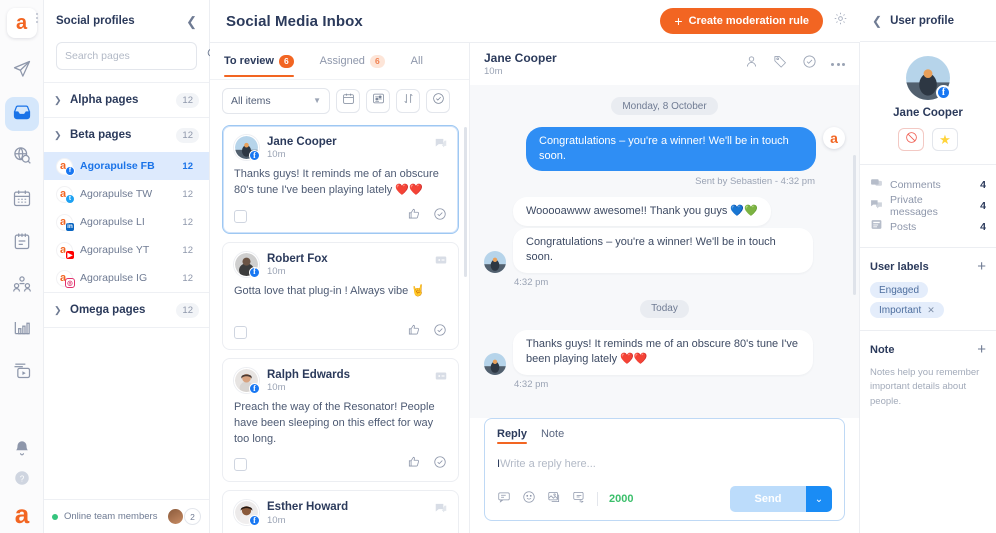 The image size is (996, 533). I want to click on label-chip: Engaged, so click(899, 290).